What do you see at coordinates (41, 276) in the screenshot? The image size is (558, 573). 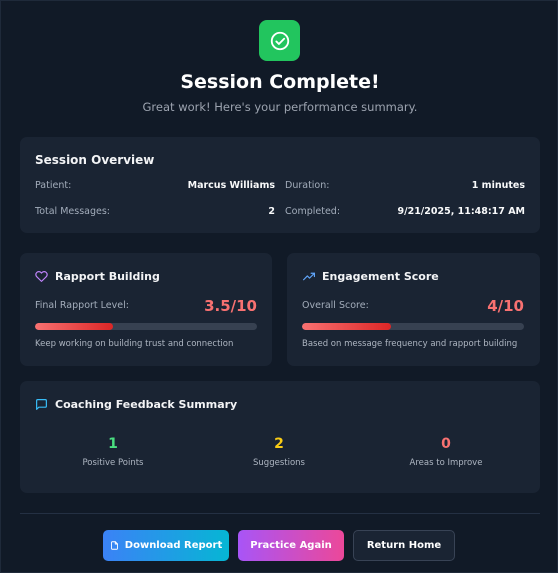 I see `heart-icon` at bounding box center [41, 276].